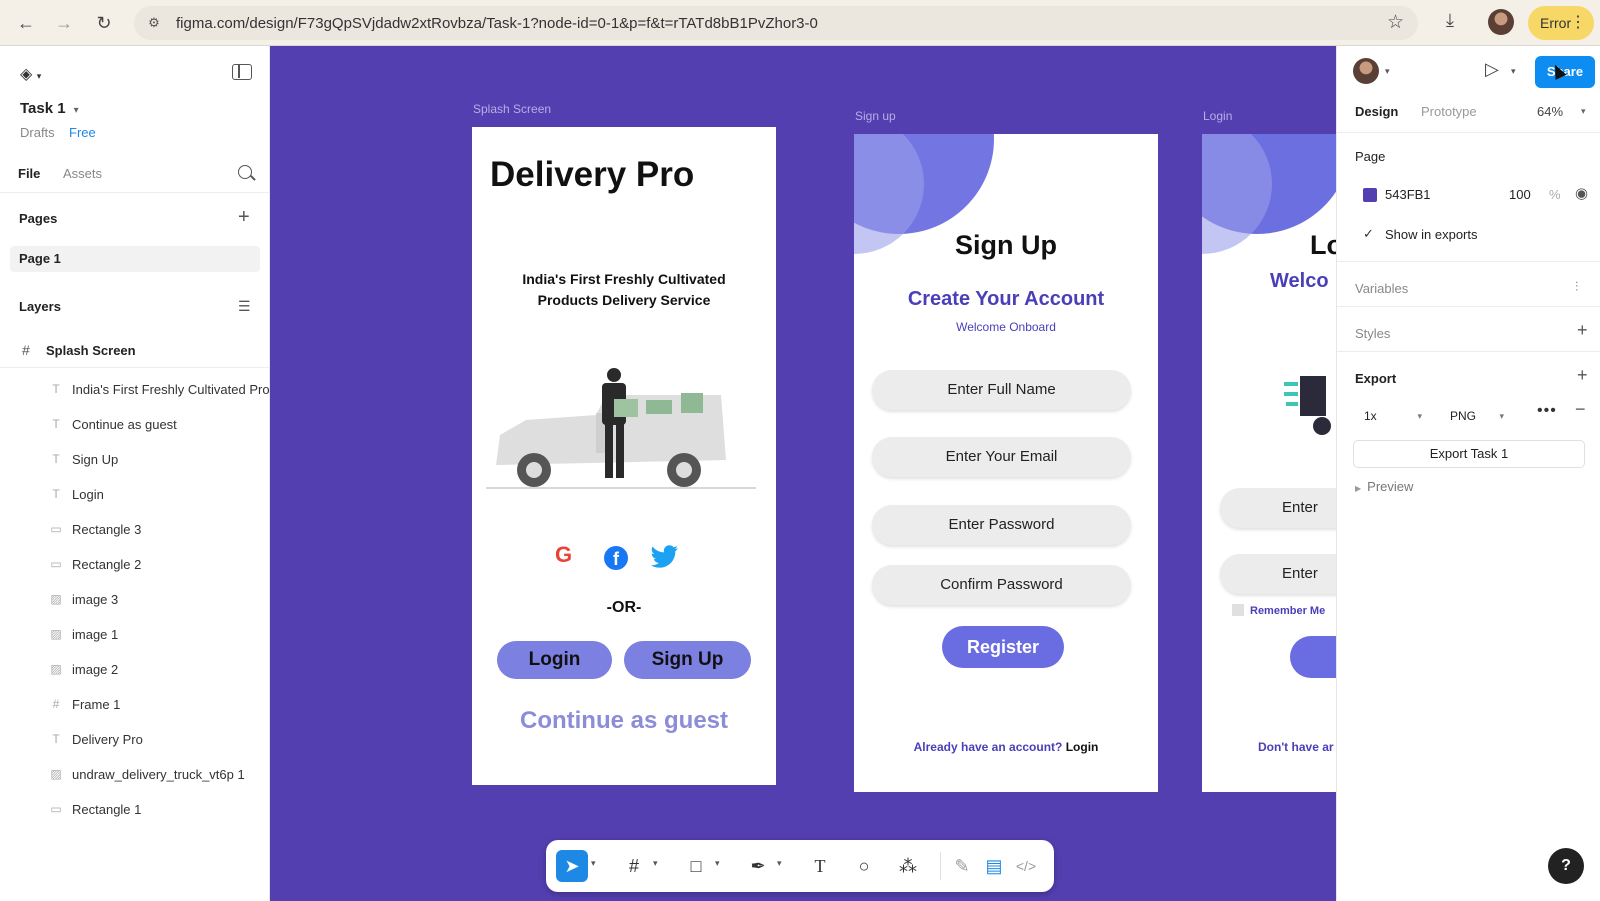  What do you see at coordinates (135, 705) in the screenshot?
I see `layer-row: # Frame 1` at bounding box center [135, 705].